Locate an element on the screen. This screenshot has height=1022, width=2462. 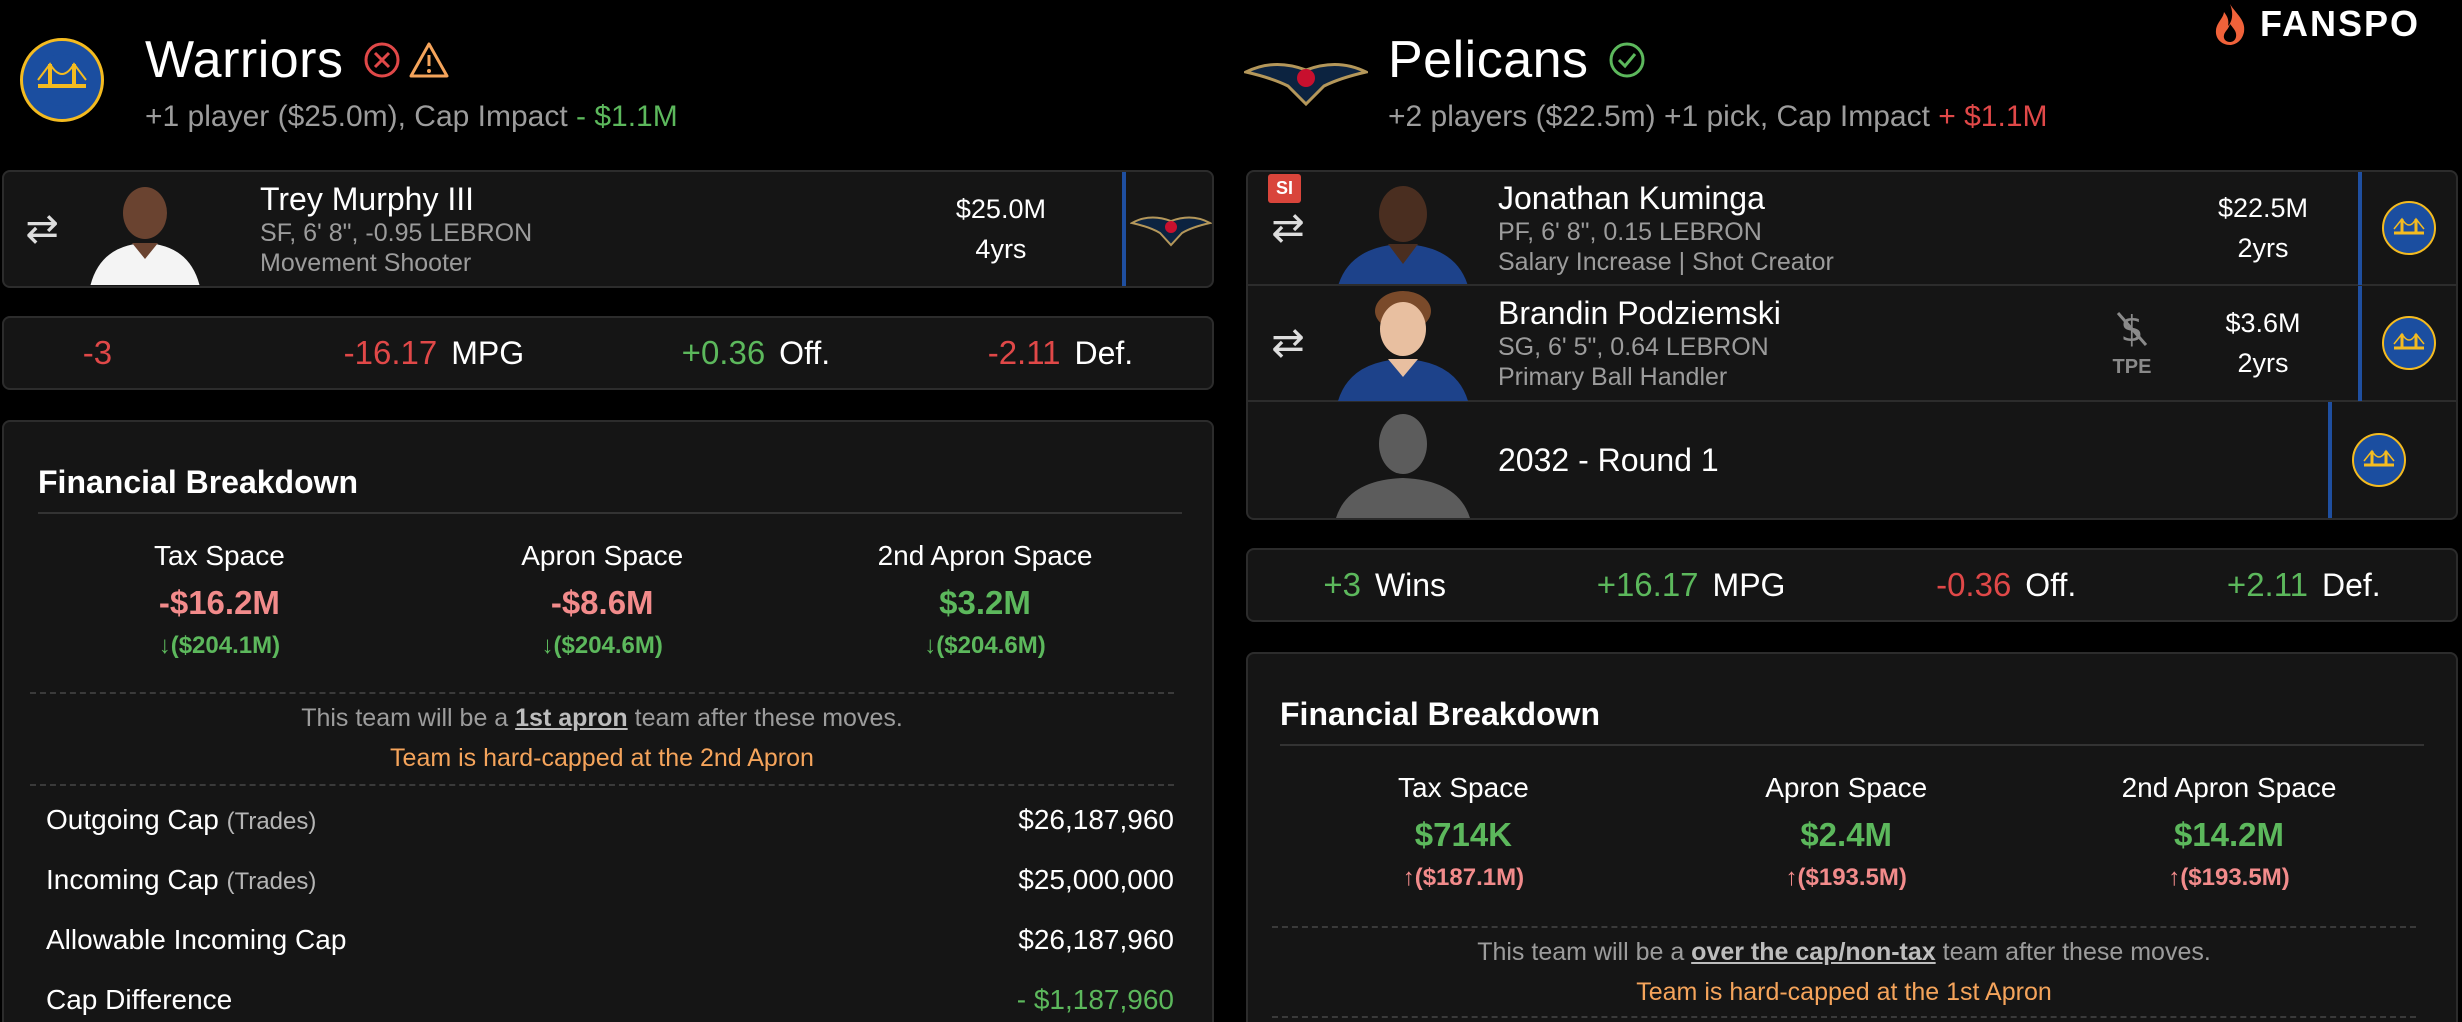
second-apron-space: 2nd Apron Space $14.2M ↑($193.5M) is located at coordinates (2229, 831).